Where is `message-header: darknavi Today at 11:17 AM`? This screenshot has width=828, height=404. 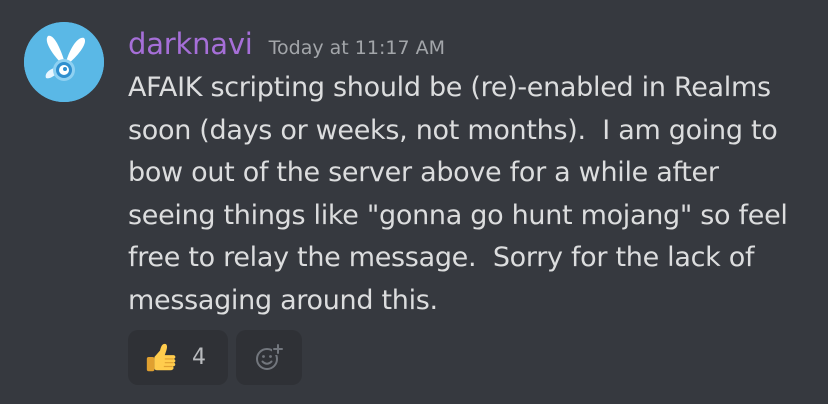
message-header: darknavi Today at 11:17 AM is located at coordinates (286, 44).